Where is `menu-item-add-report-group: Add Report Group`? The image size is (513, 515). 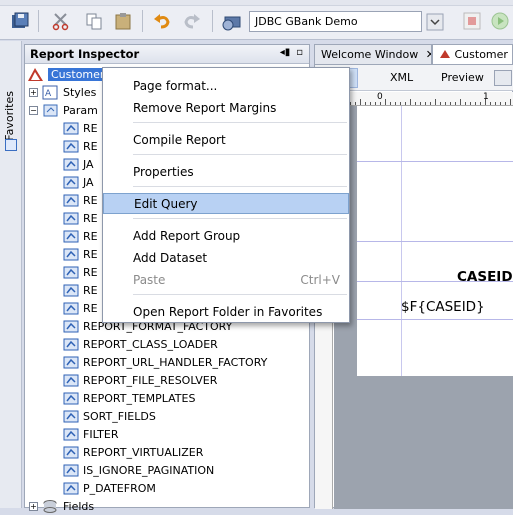
menu-item-add-report-group: Add Report Group is located at coordinates (226, 236).